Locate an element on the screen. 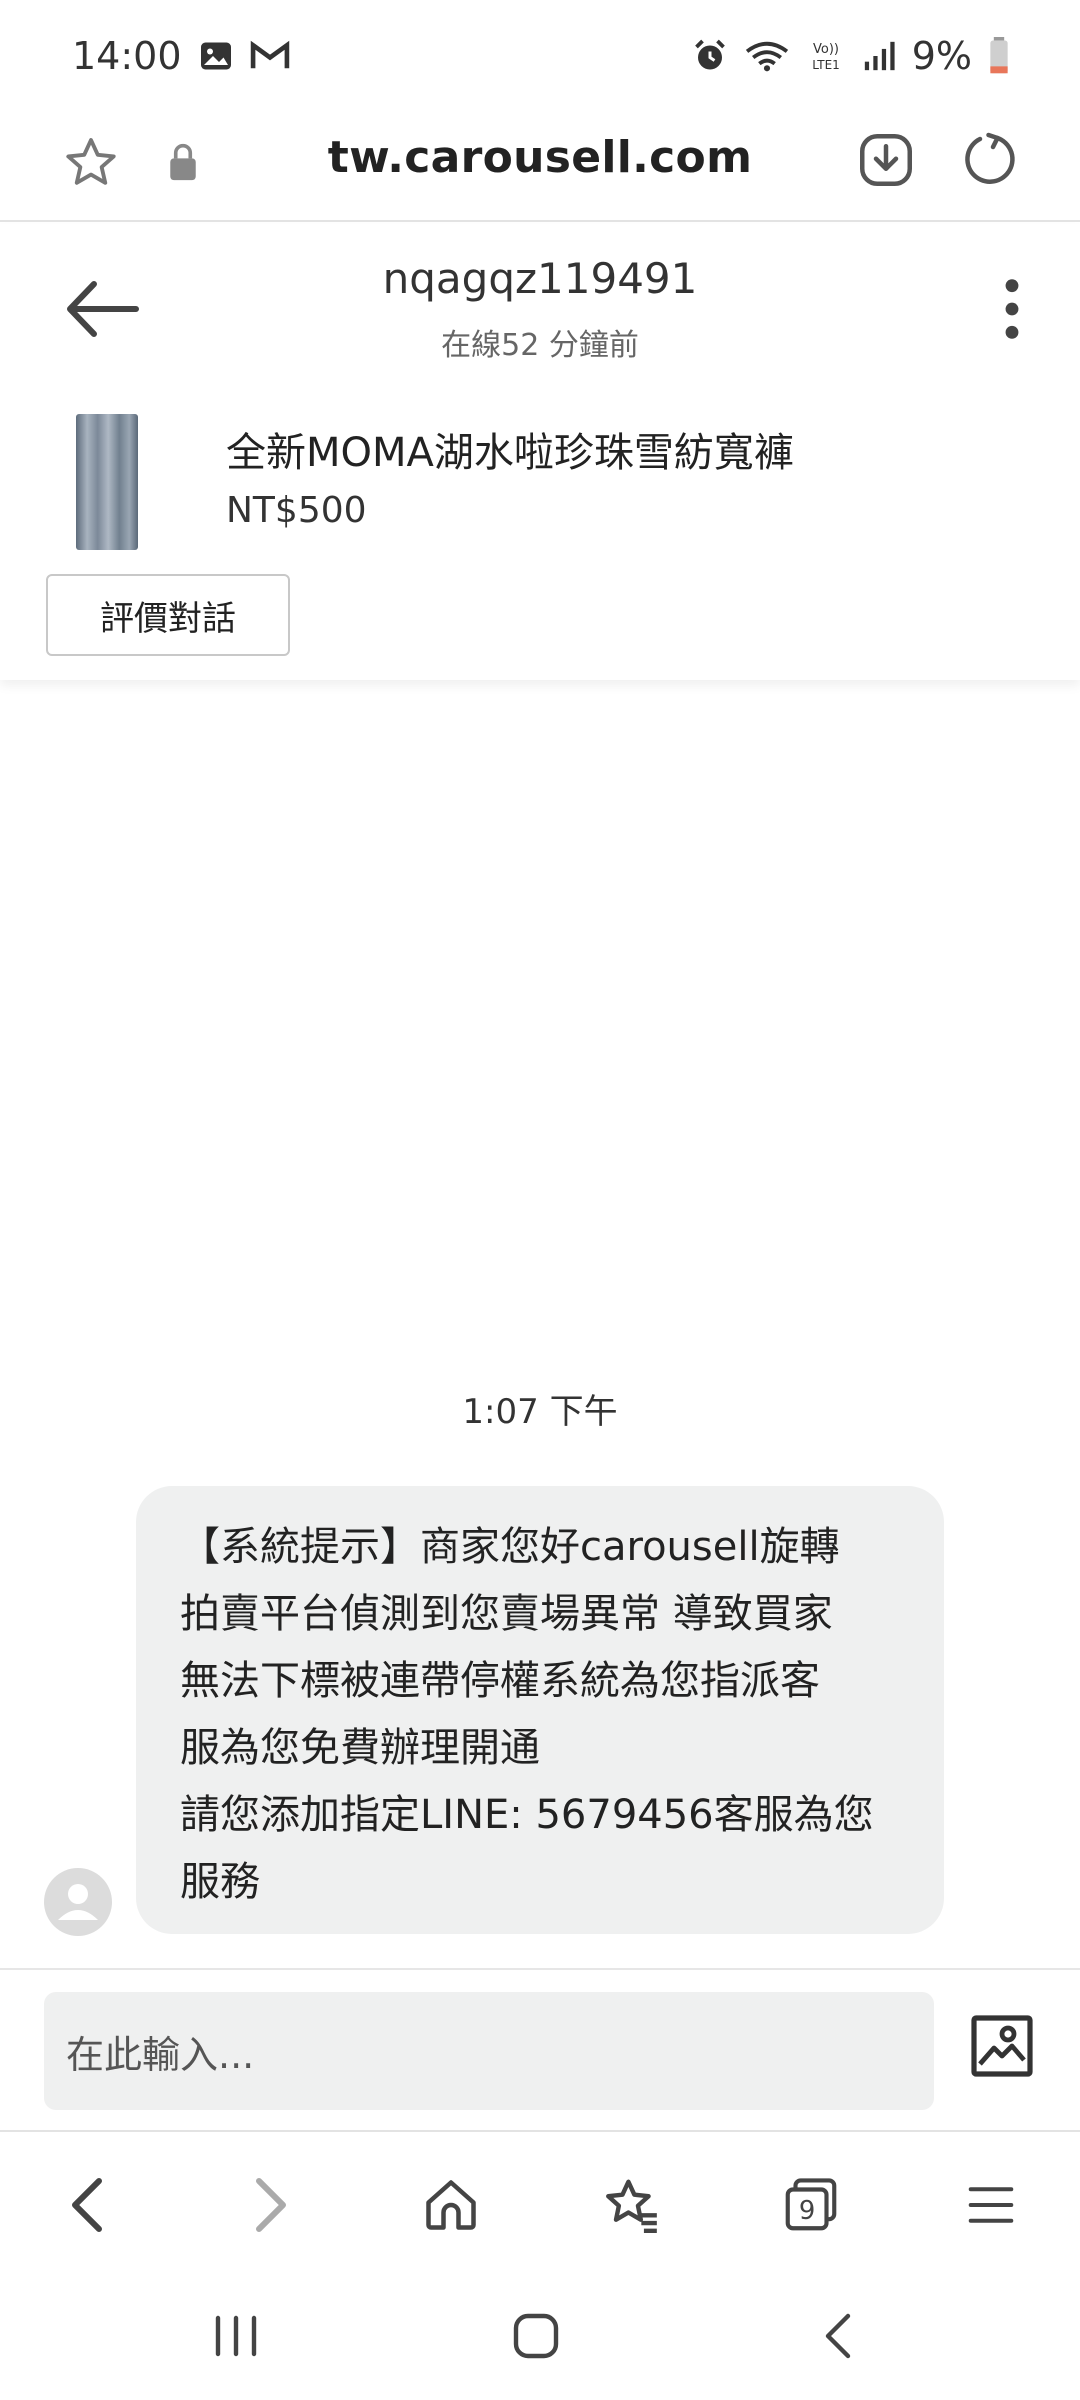 This screenshot has height=2400, width=1080. reload-icon is located at coordinates (990, 162).